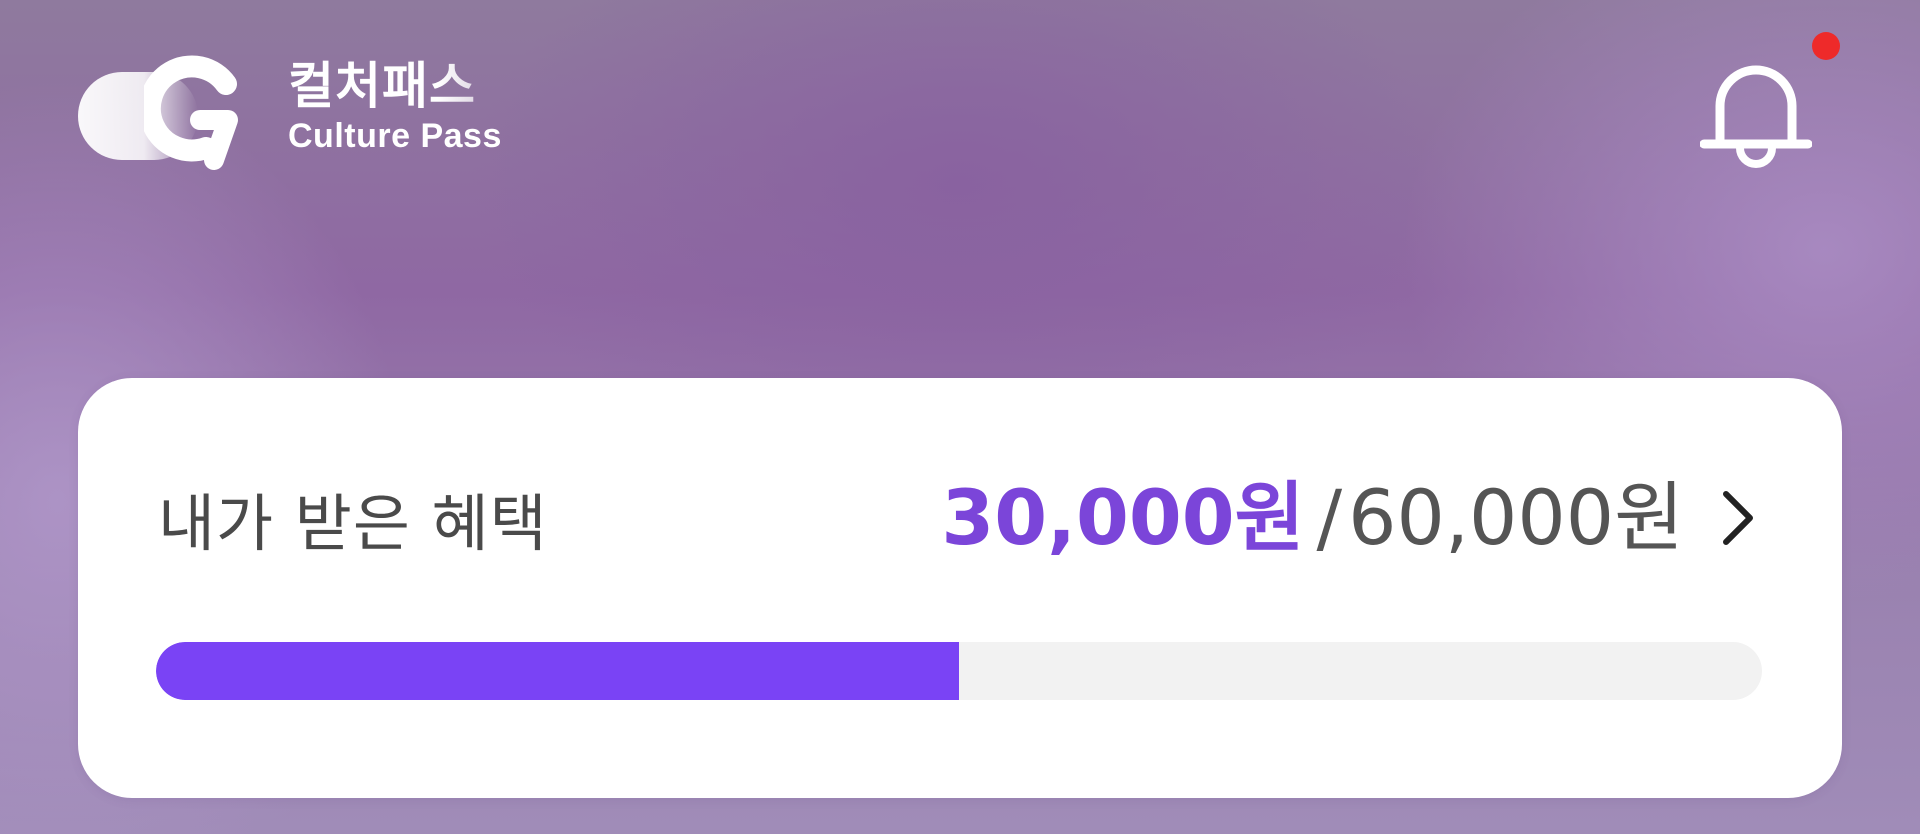 Image resolution: width=1920 pixels, height=834 pixels. I want to click on logo-name-english: Culture Pass, so click(395, 136).